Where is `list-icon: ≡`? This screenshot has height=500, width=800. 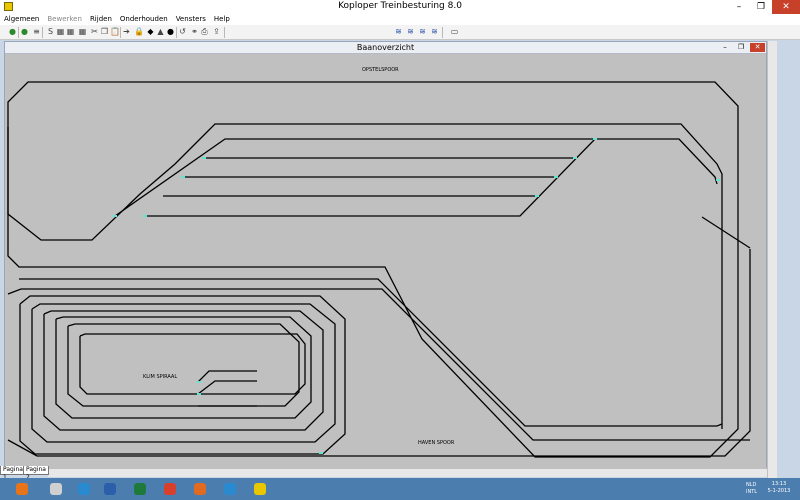
list-icon: ≡ is located at coordinates (36, 32).